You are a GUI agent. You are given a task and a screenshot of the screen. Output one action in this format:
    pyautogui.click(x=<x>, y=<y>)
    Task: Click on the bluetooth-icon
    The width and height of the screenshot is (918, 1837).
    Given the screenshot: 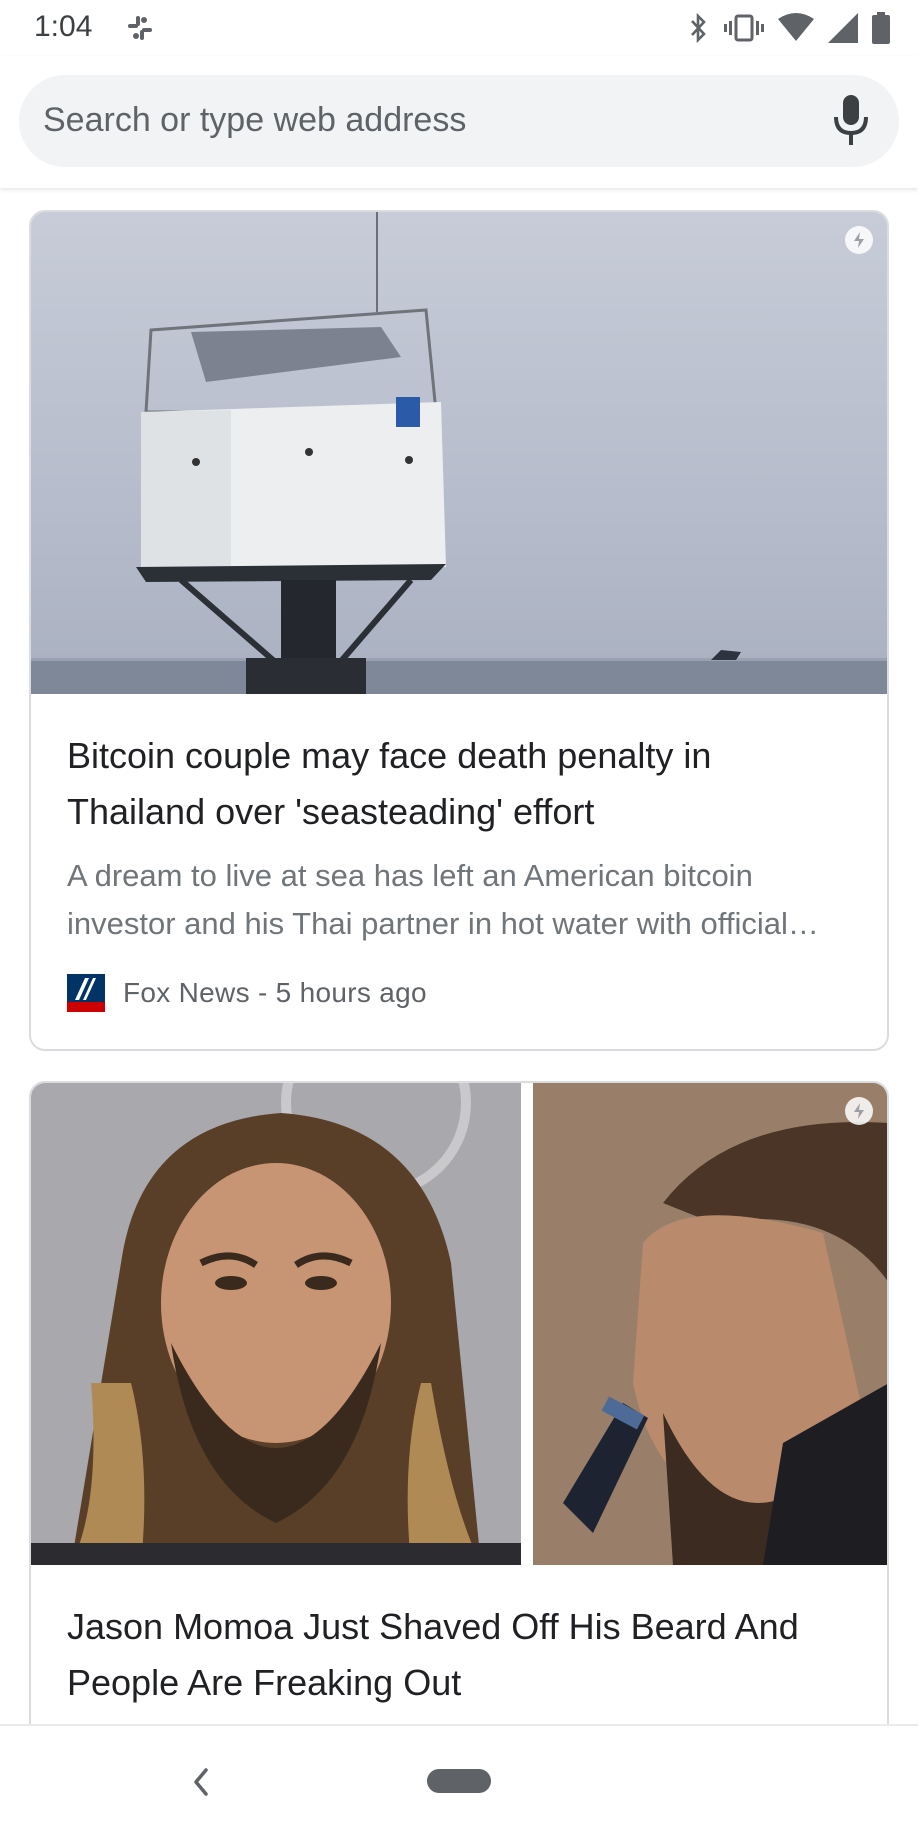 What is the action you would take?
    pyautogui.click(x=698, y=28)
    